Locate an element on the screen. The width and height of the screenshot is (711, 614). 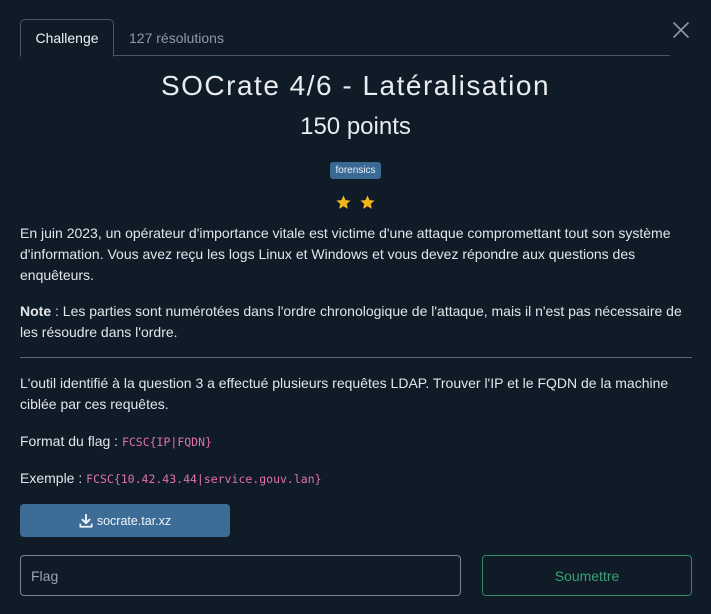
close-button is located at coordinates (681, 30).